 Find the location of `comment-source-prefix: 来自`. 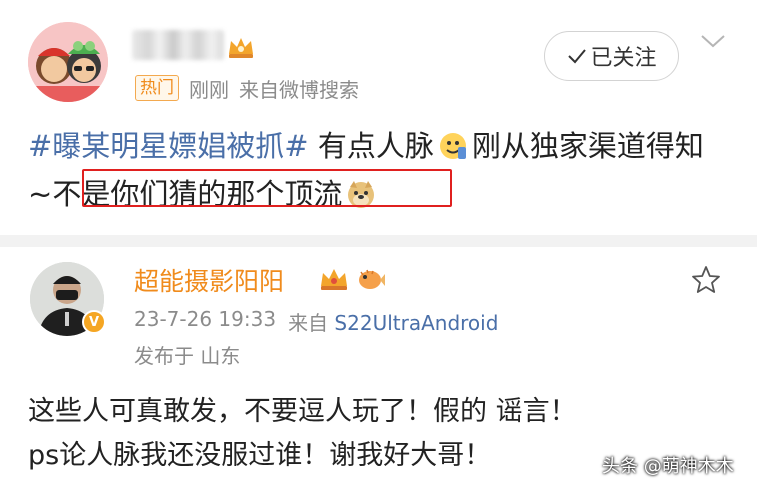

comment-source-prefix: 来自 is located at coordinates (308, 323).